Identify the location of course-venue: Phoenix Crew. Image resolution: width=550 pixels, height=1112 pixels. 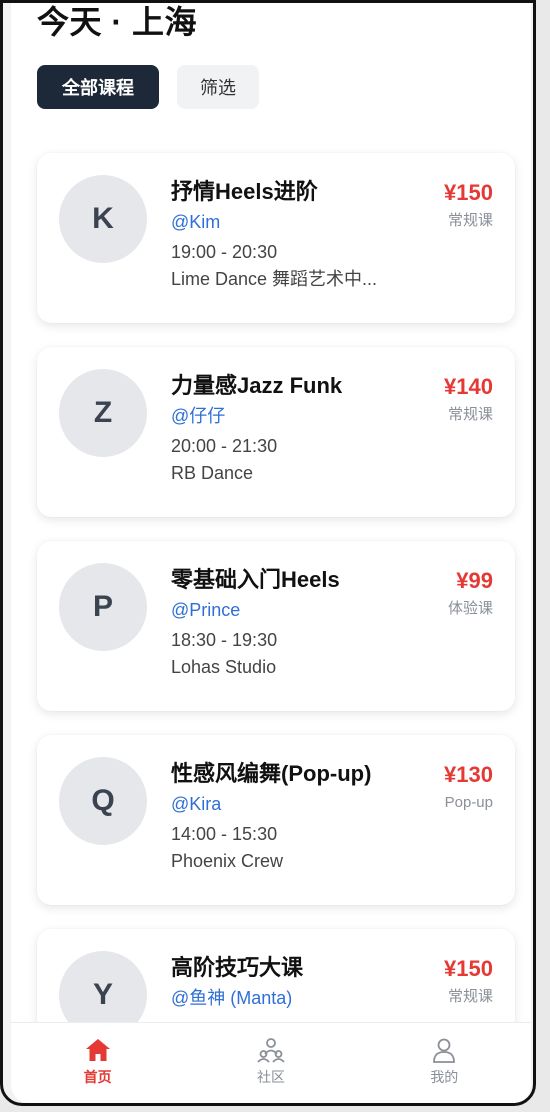
(227, 861).